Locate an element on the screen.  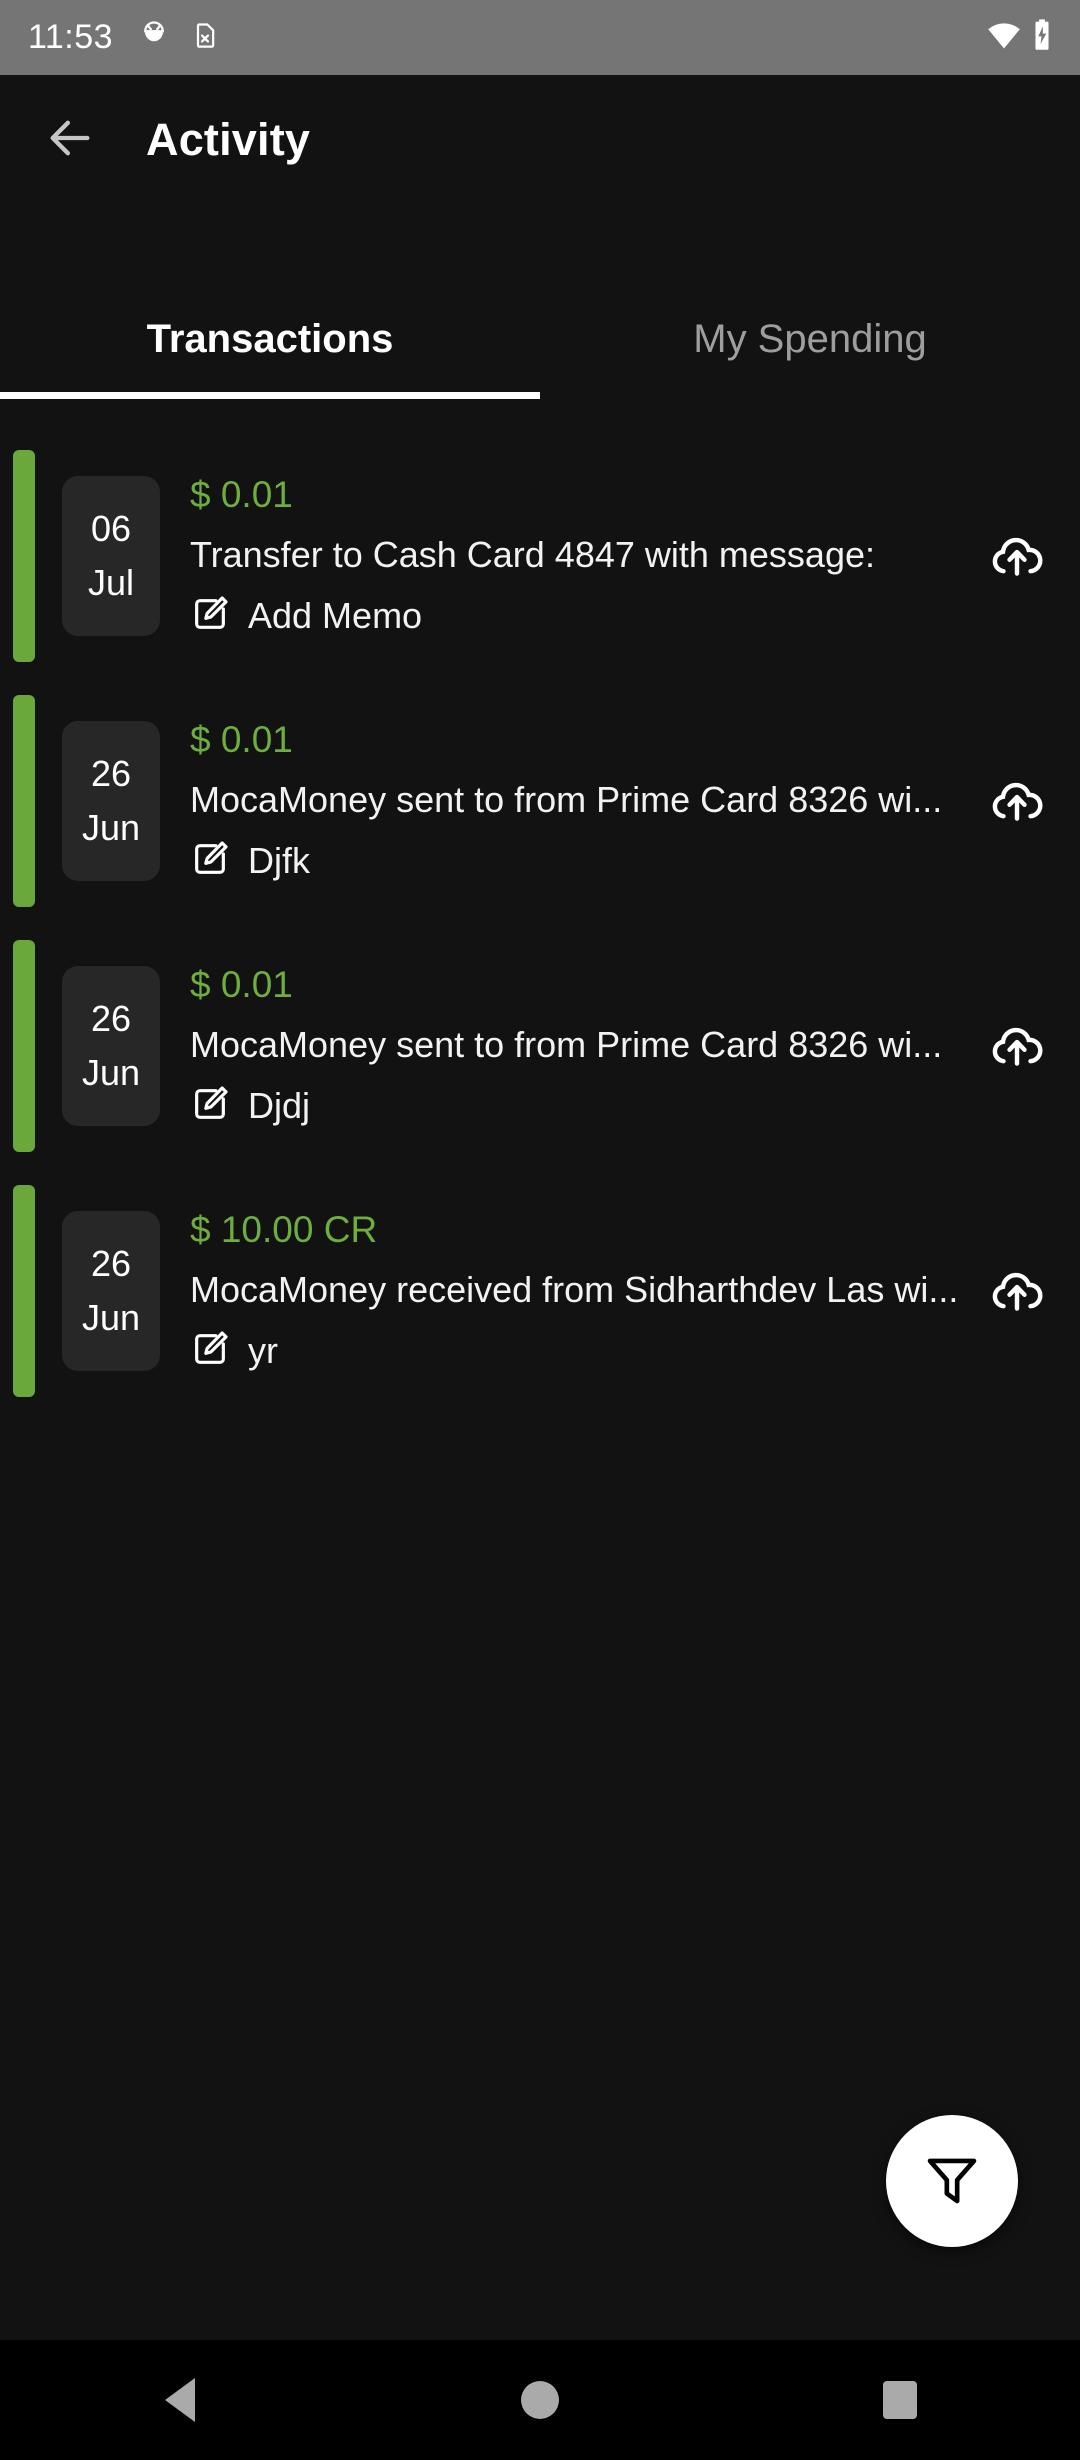
nav-recents-square-icon is located at coordinates (900, 2400).